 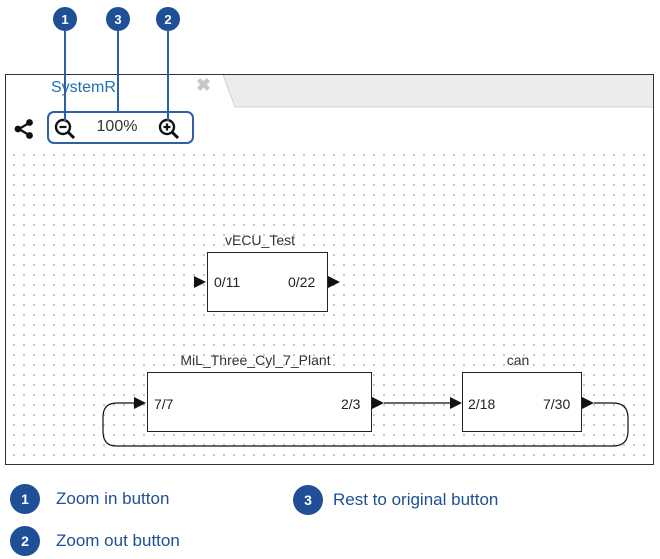 I want to click on can-out-port: 7/30, so click(x=557, y=404).